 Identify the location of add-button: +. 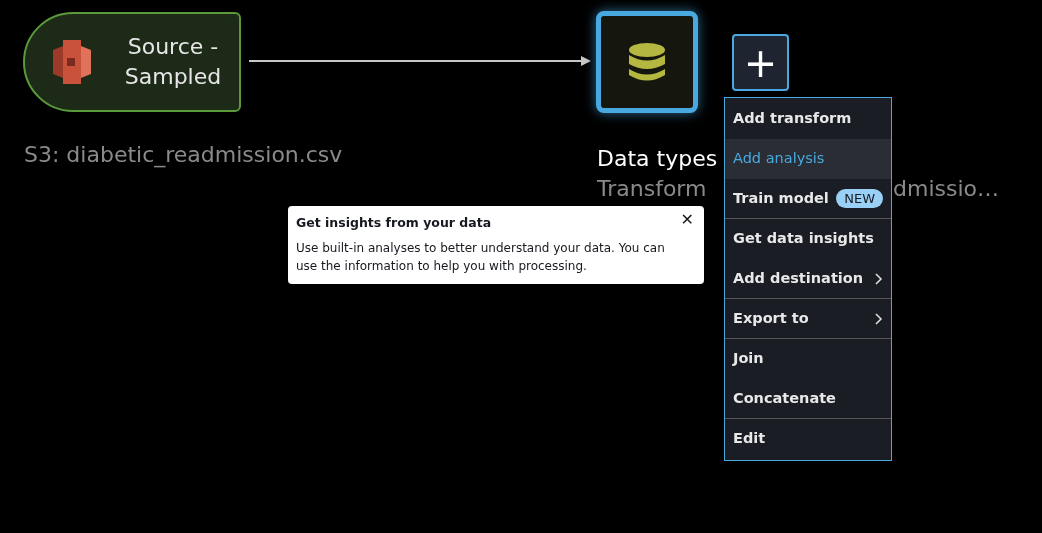
(760, 62).